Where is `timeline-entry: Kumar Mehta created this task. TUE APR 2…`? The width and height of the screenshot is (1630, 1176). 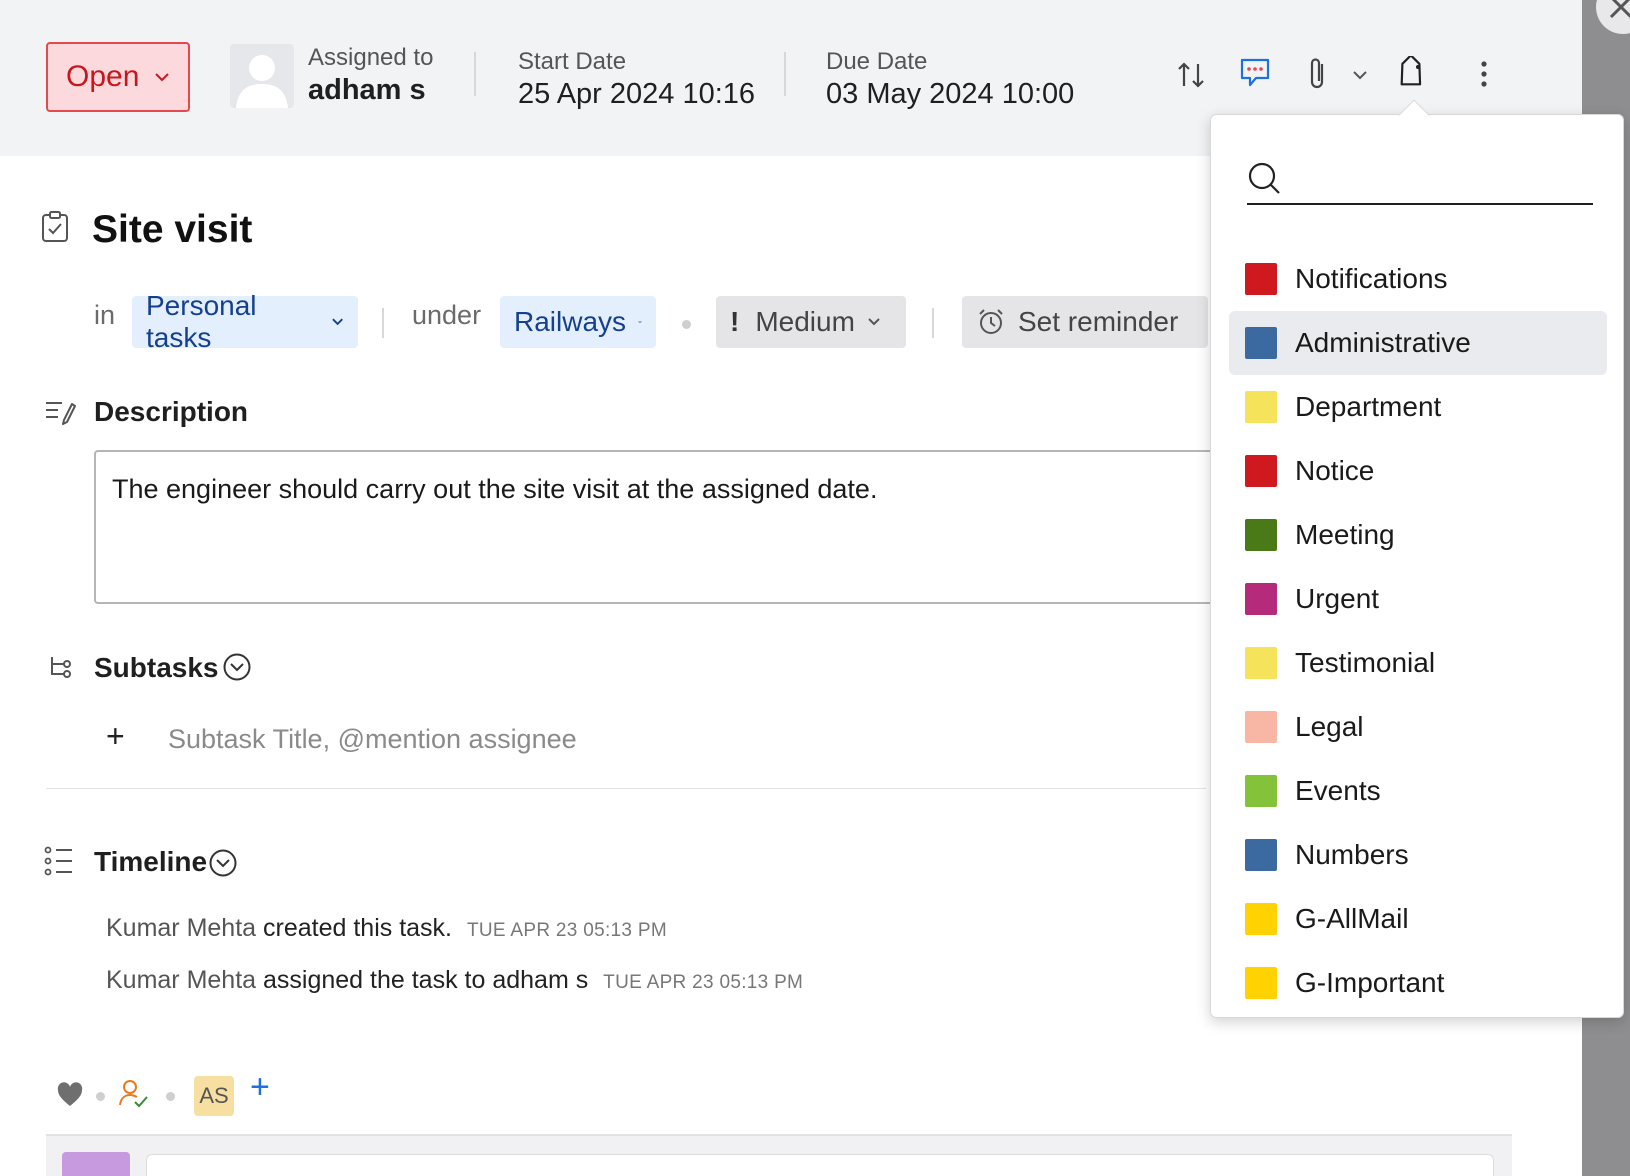
timeline-entry: Kumar Mehta created this task. TUE APR 2… is located at coordinates (386, 928).